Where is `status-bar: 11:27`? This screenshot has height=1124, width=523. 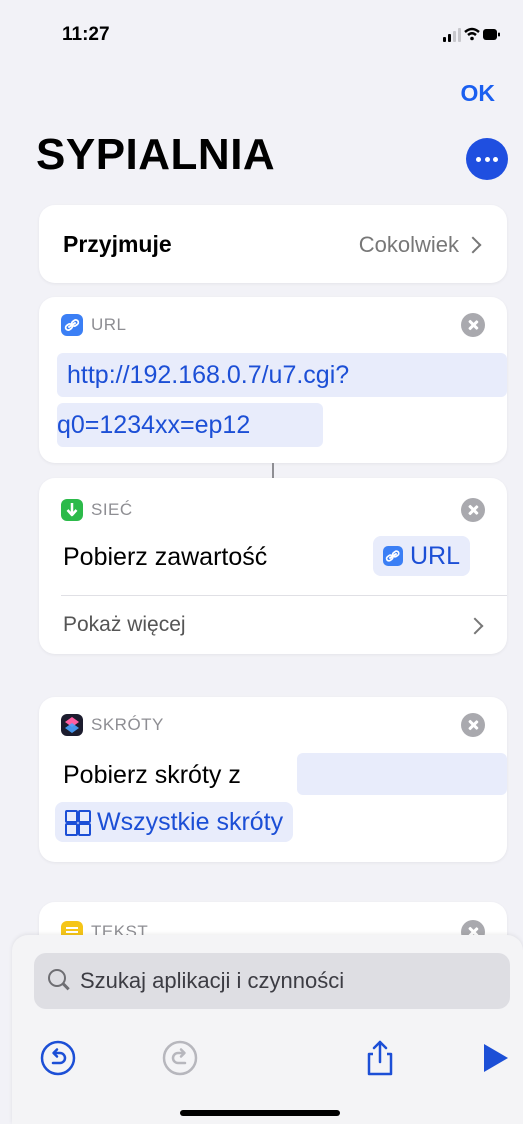
status-bar: 11:27 is located at coordinates (261, 35).